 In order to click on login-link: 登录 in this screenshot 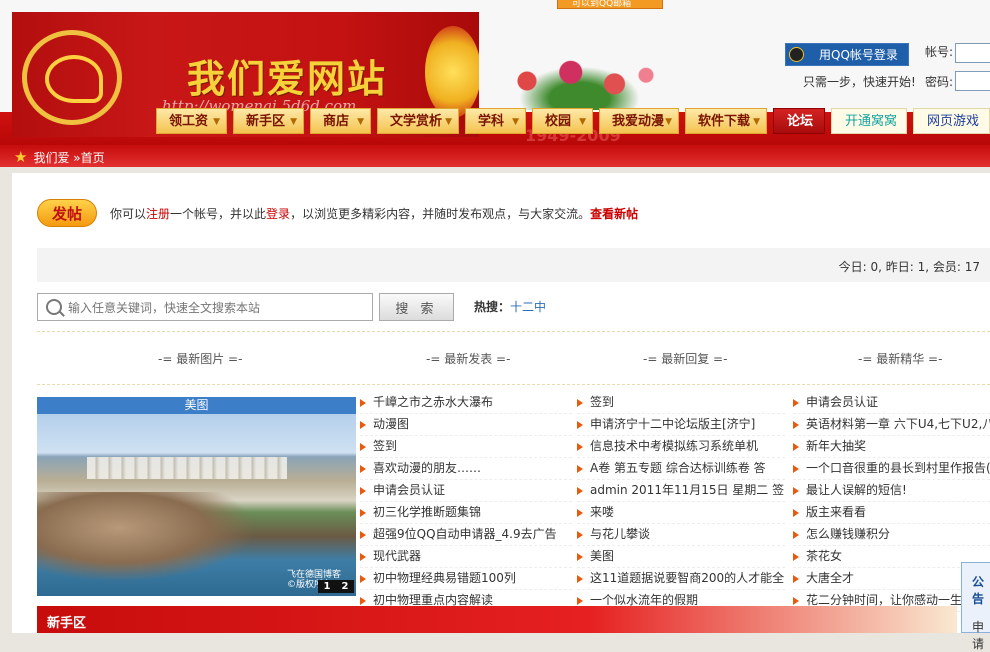, I will do `click(278, 214)`.